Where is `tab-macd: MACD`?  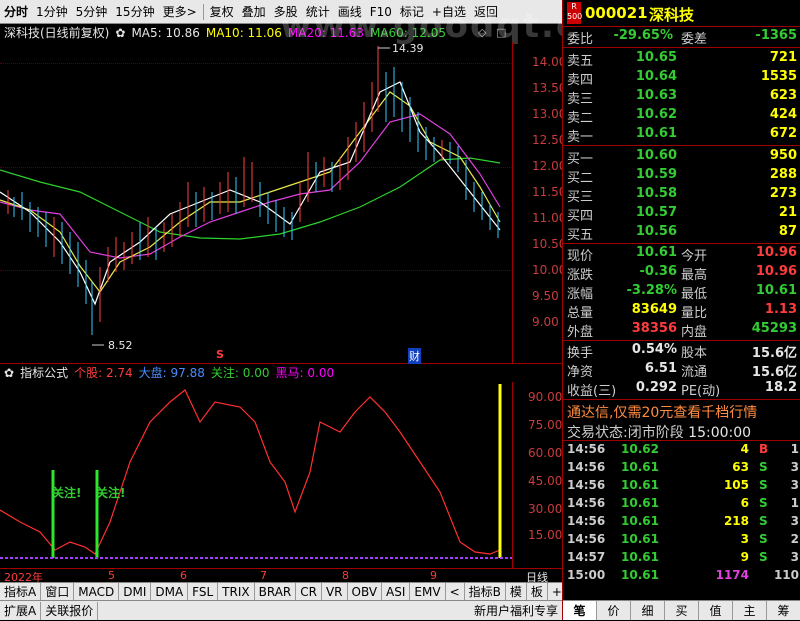
tab-macd: MACD is located at coordinates (97, 591).